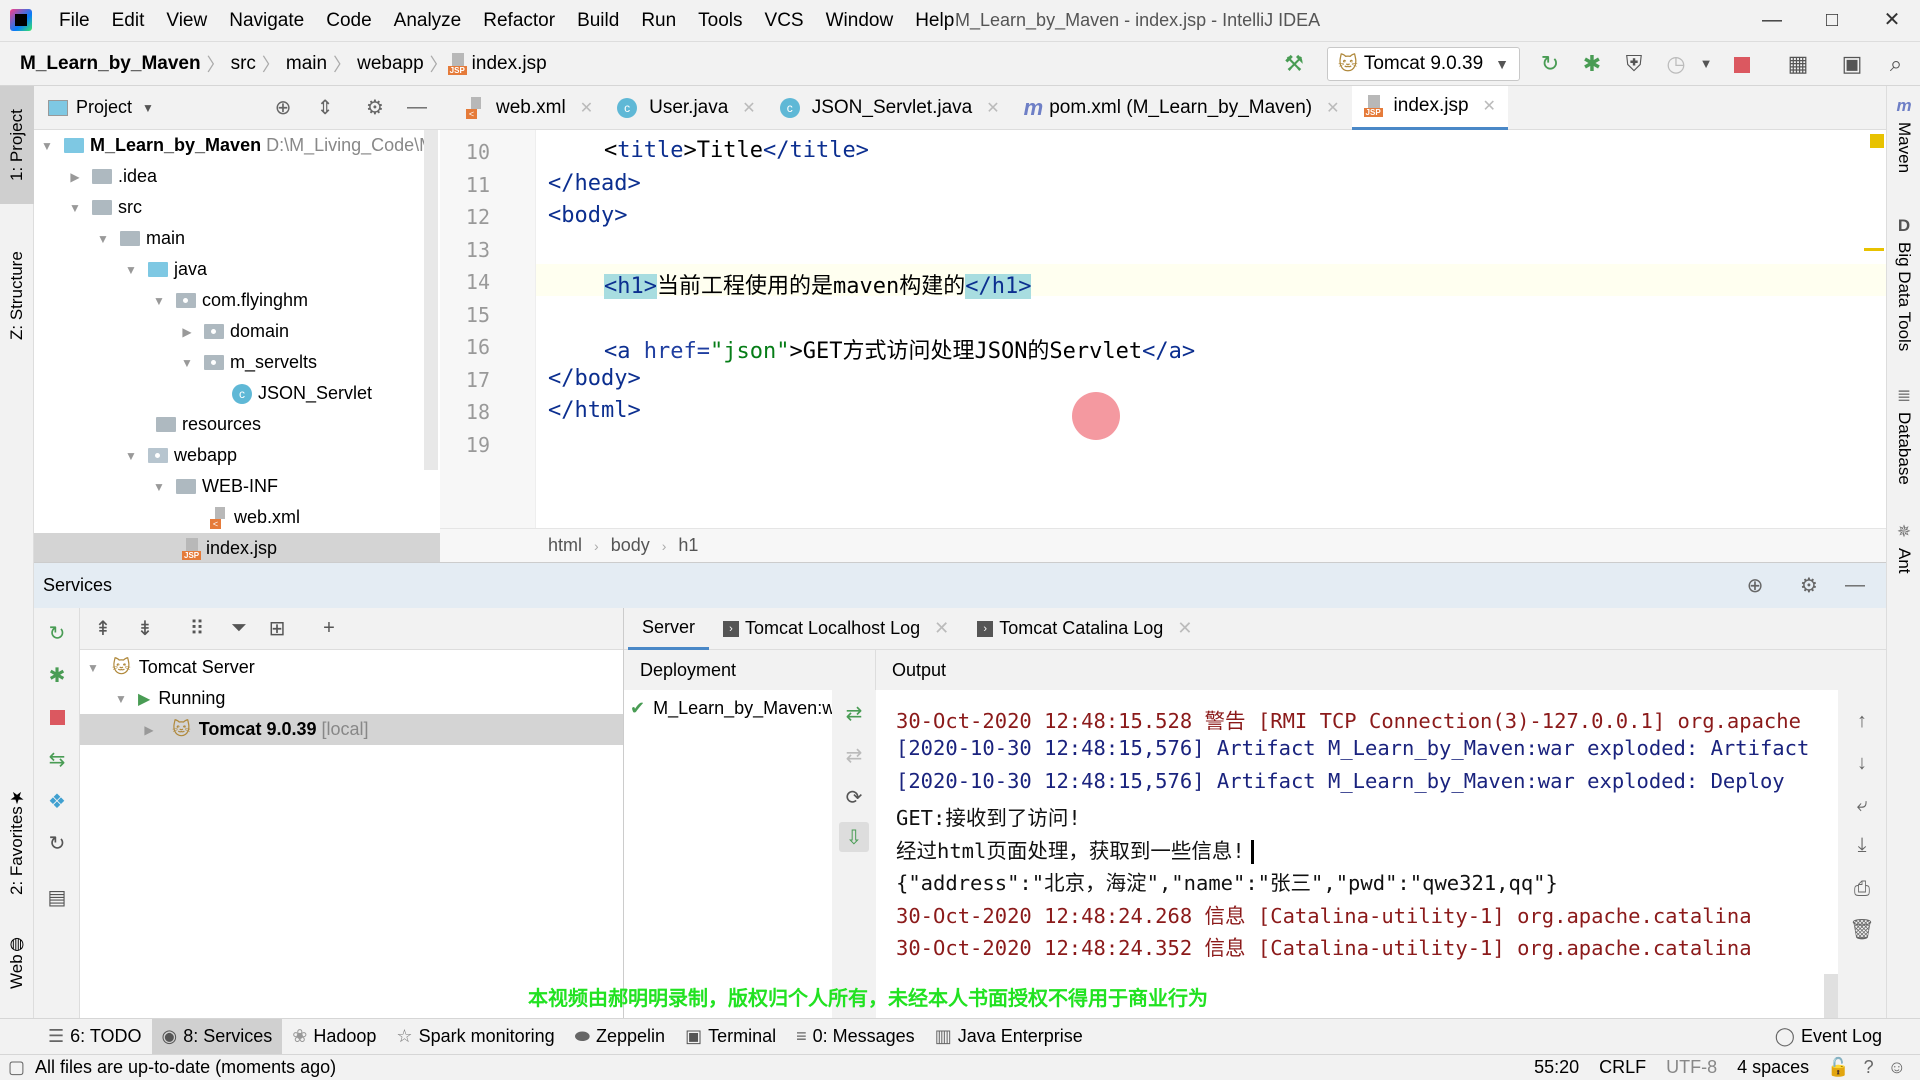 The image size is (1920, 1080). What do you see at coordinates (1862, 721) in the screenshot?
I see `arrow-up-icon: ↑` at bounding box center [1862, 721].